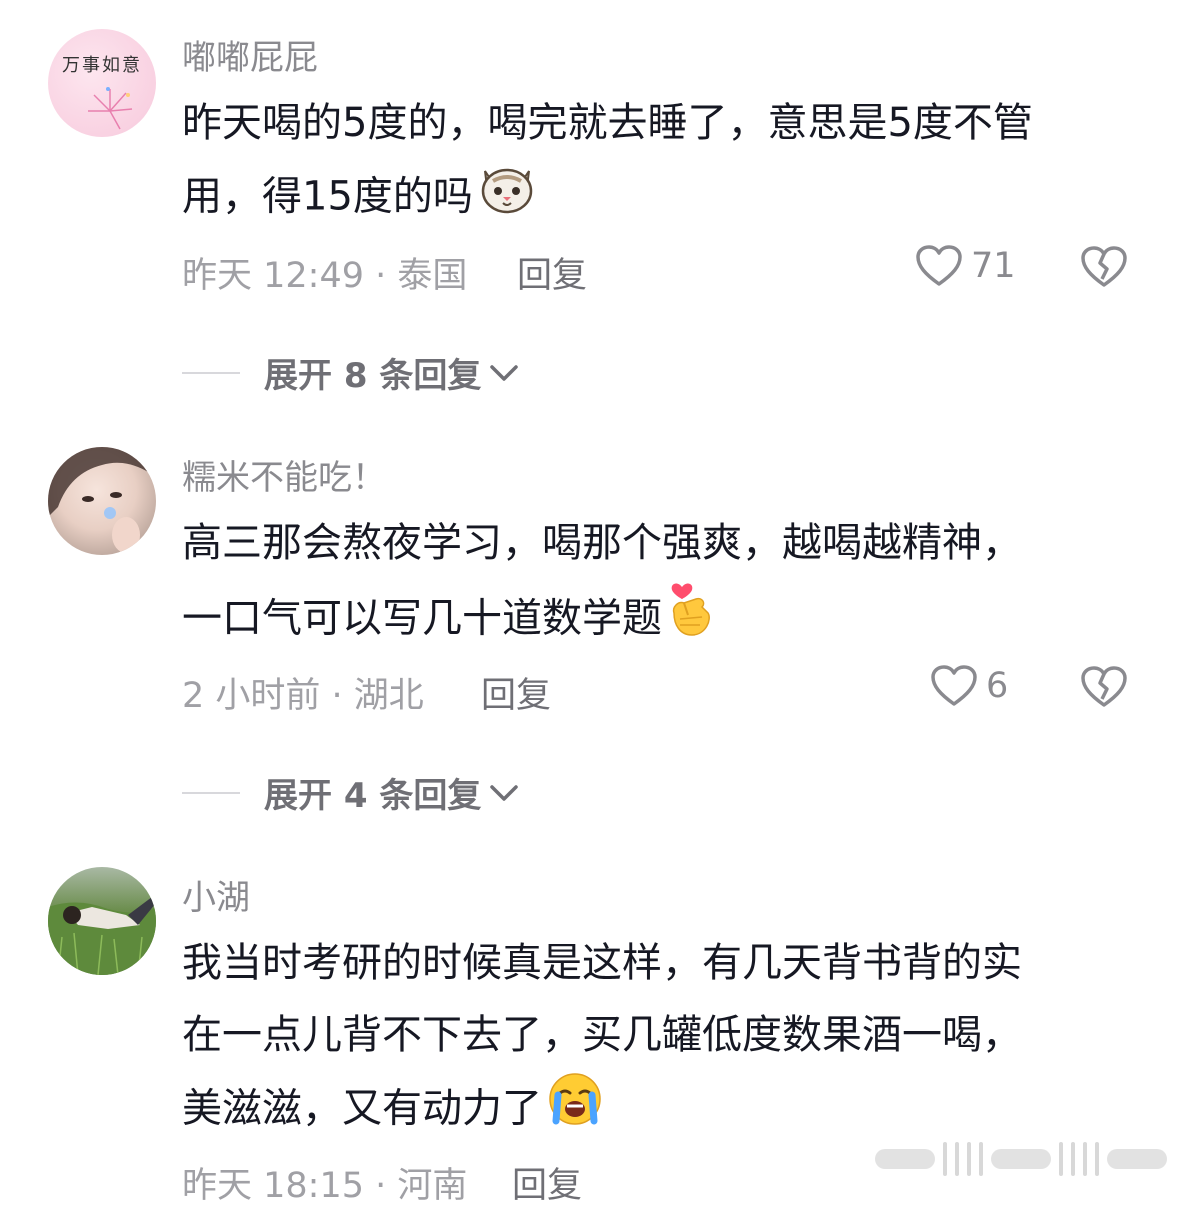  Describe the element at coordinates (602, 1035) in the screenshot. I see `comment-text-line: 在一点儿背不下去了，买几罐低度数果酒一喝，` at that location.